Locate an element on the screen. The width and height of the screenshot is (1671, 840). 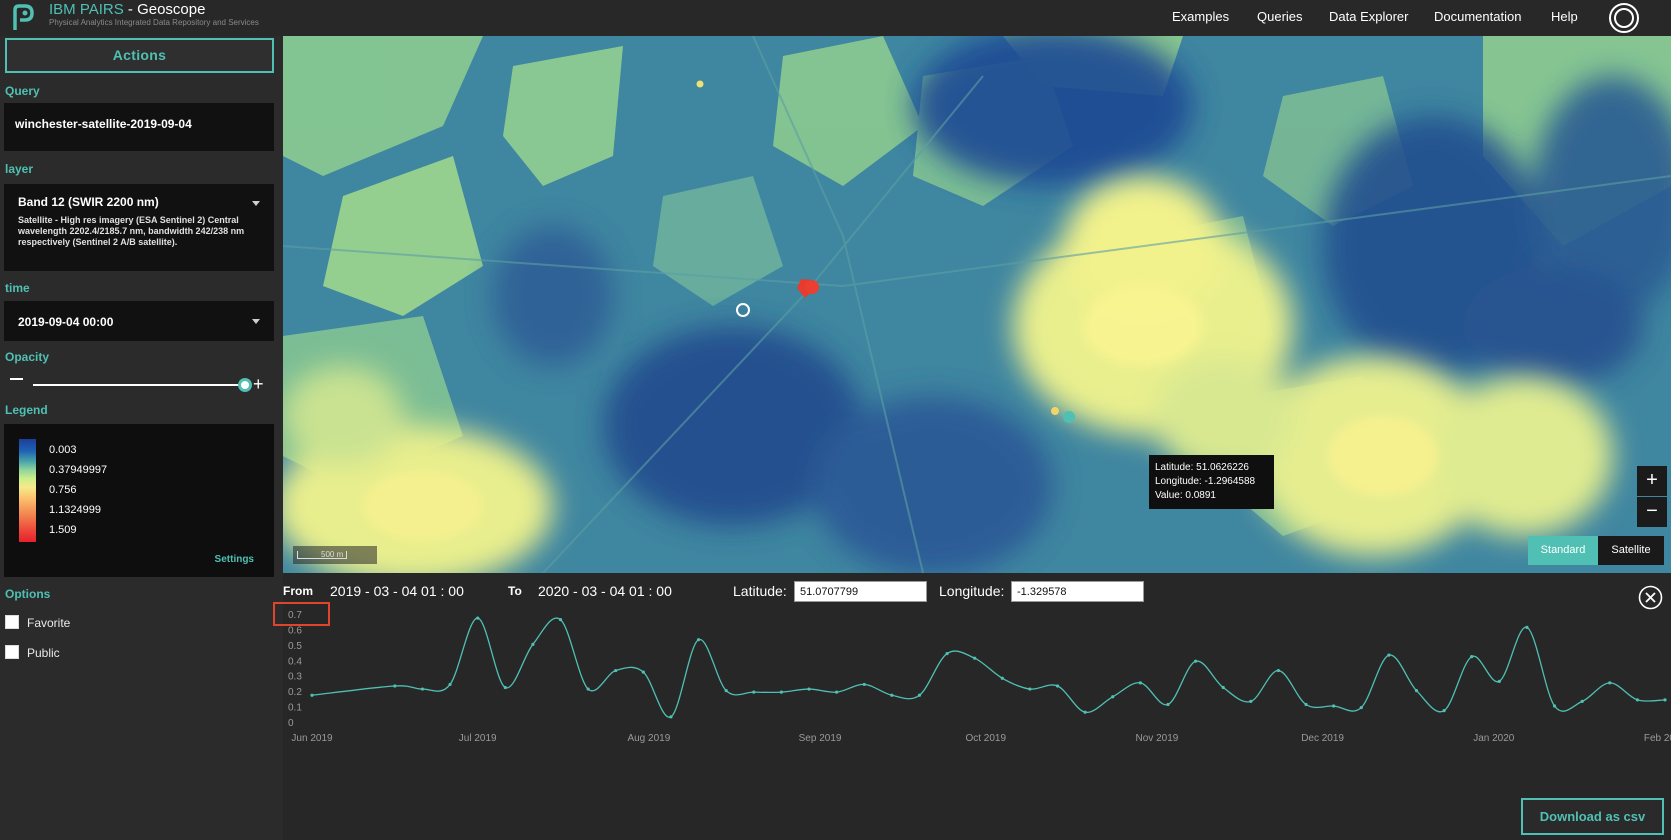
tooltip-longitude: Longitude: -1.2964588 is located at coordinates (1205, 481).